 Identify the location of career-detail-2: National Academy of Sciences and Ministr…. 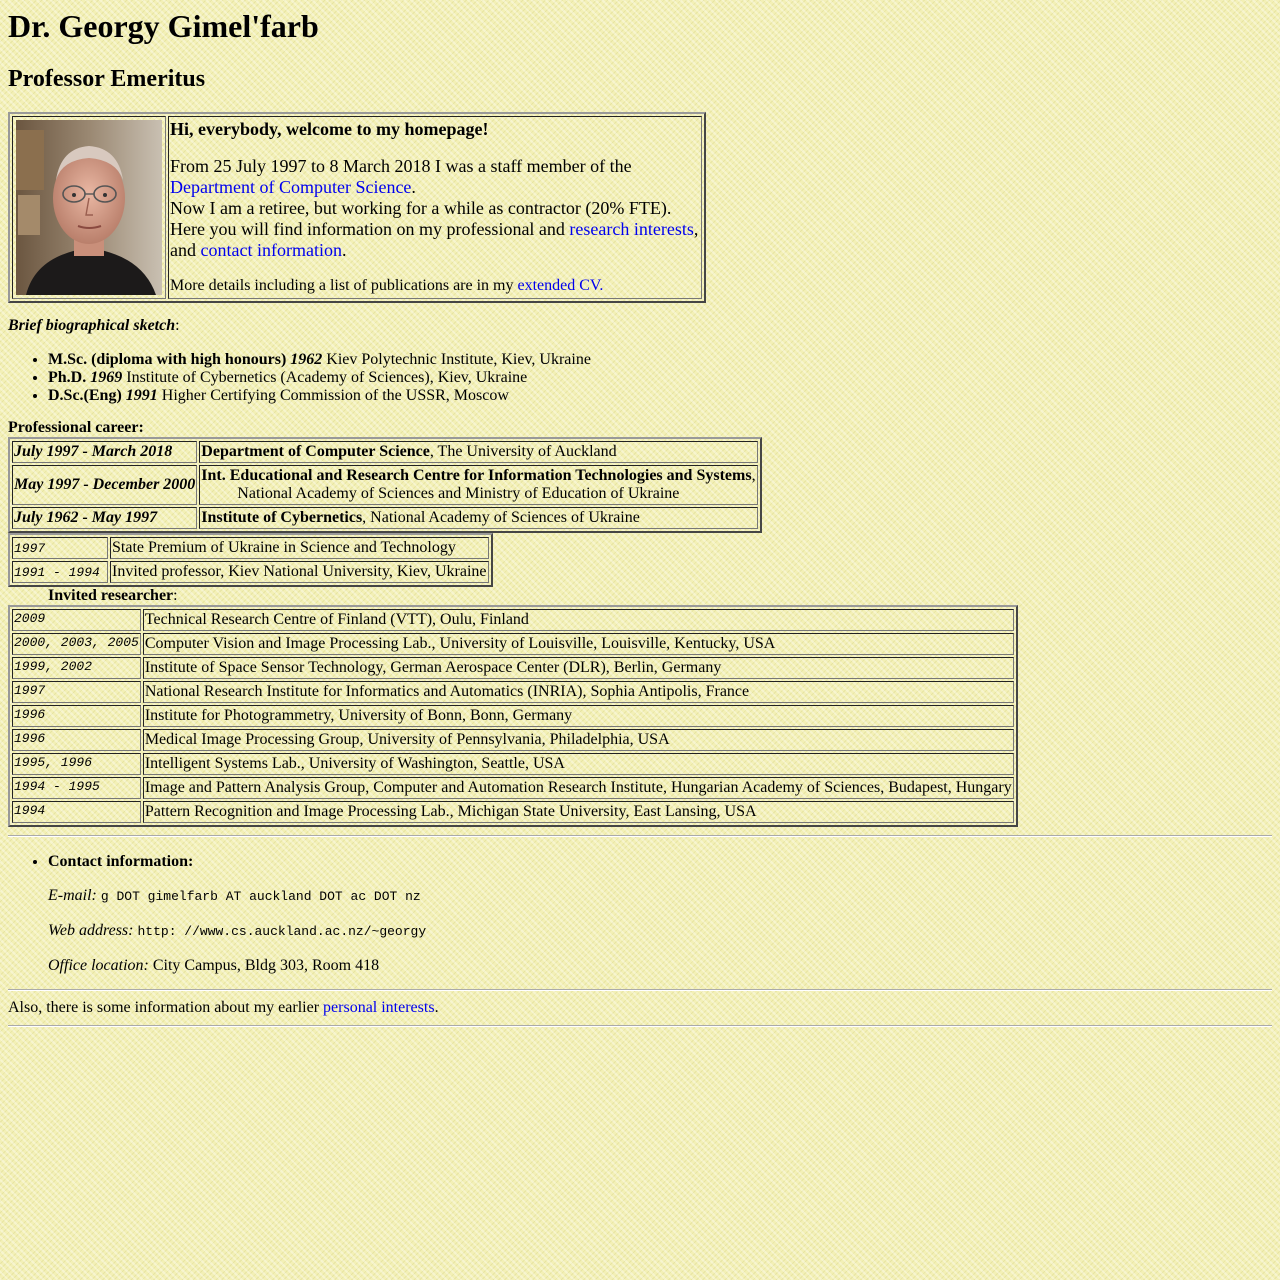
(458, 493).